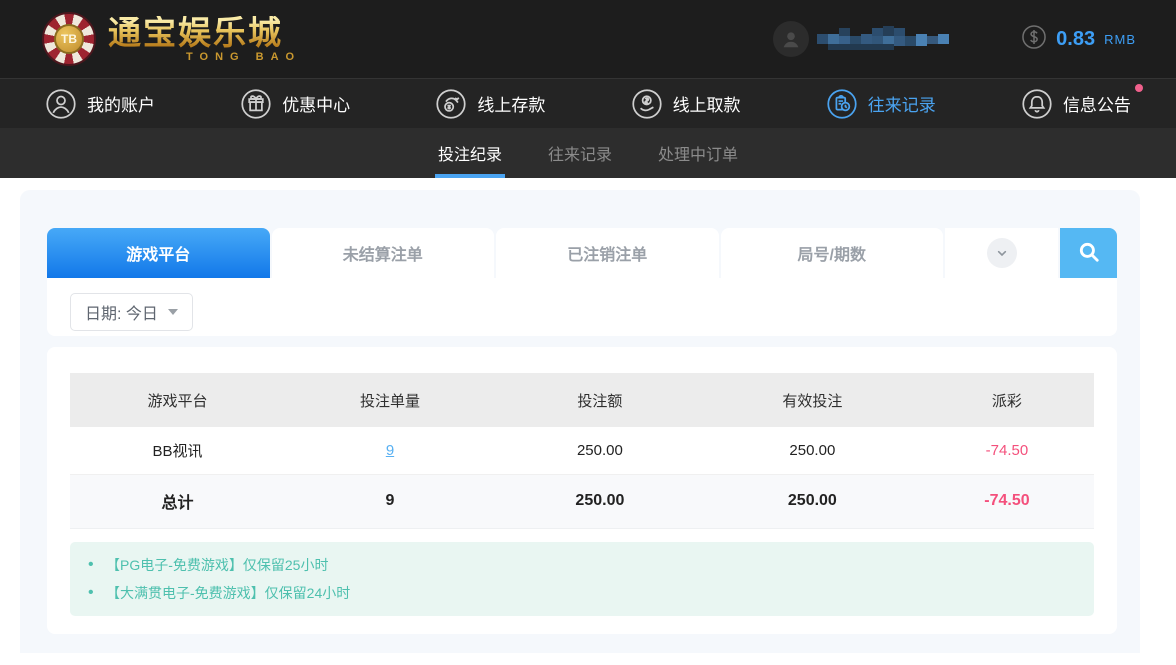  What do you see at coordinates (812, 400) in the screenshot?
I see `col-valid-bets: 有效投注` at bounding box center [812, 400].